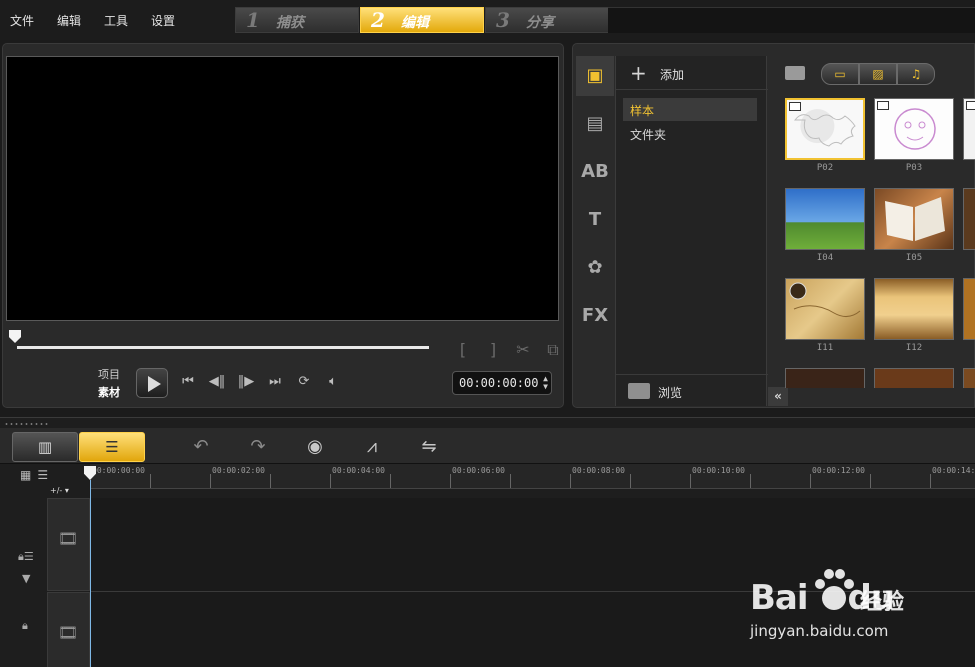  Describe the element at coordinates (690, 133) in the screenshot. I see `folder-item-folder: 文件夹` at that location.